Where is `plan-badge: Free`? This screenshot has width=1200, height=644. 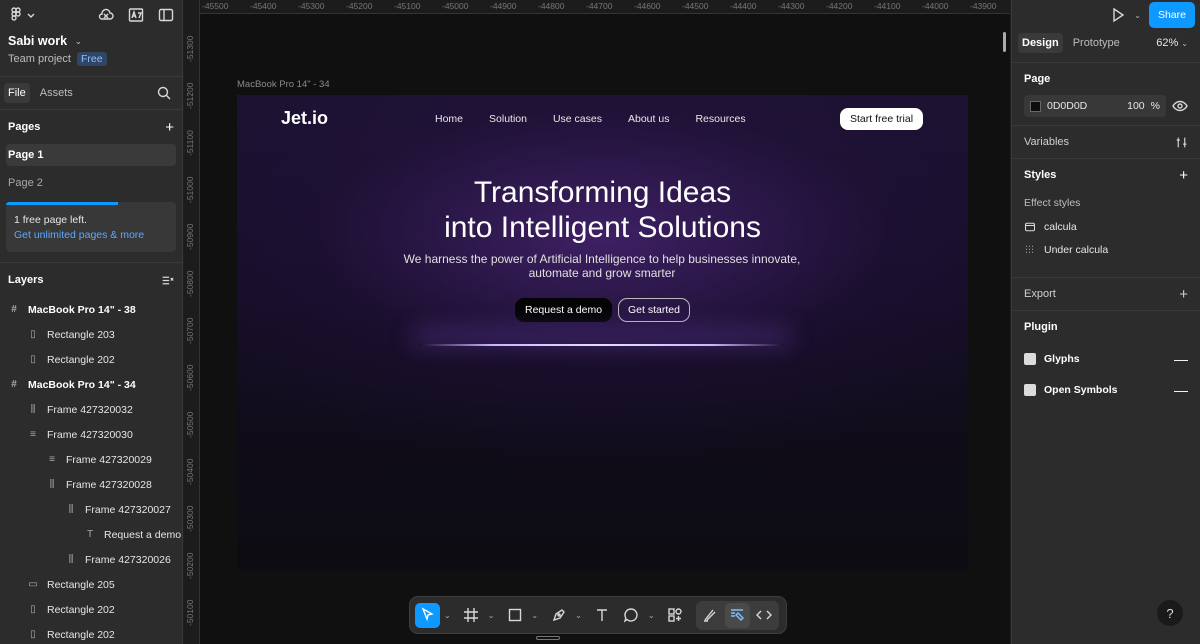
plan-badge: Free is located at coordinates (91, 59).